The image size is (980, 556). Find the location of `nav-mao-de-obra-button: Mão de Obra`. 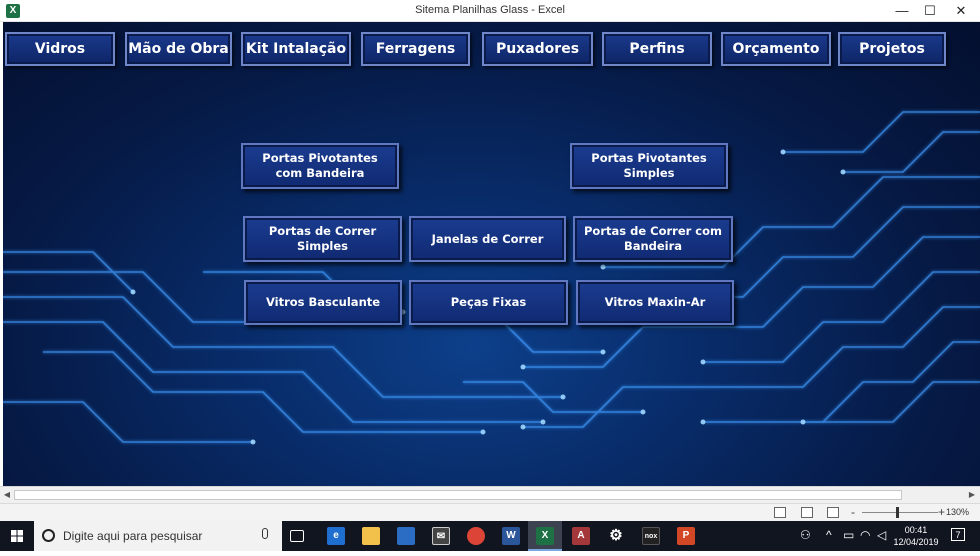

nav-mao-de-obra-button: Mão de Obra is located at coordinates (178, 49).